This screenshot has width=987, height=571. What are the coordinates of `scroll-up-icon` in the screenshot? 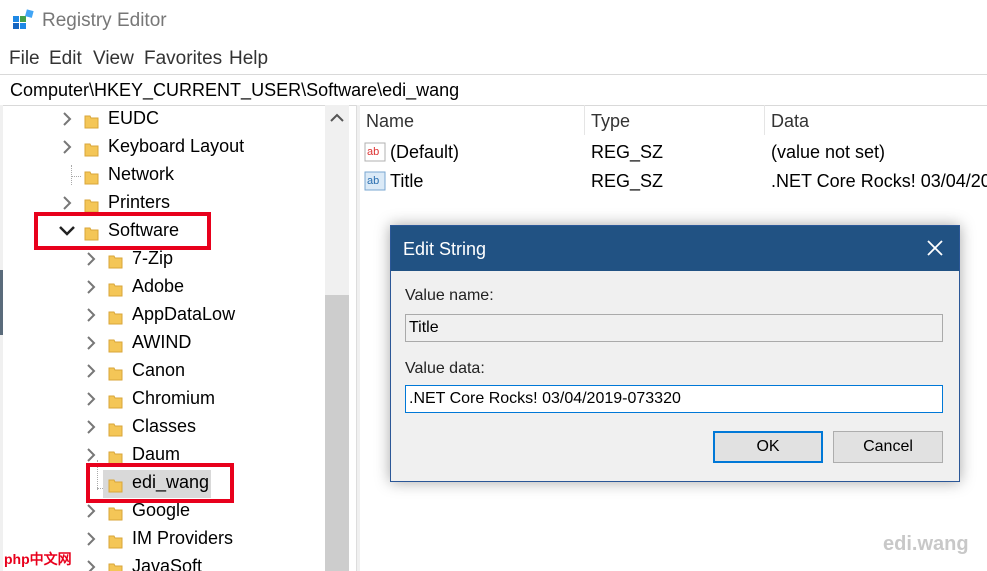 It's located at (337, 118).